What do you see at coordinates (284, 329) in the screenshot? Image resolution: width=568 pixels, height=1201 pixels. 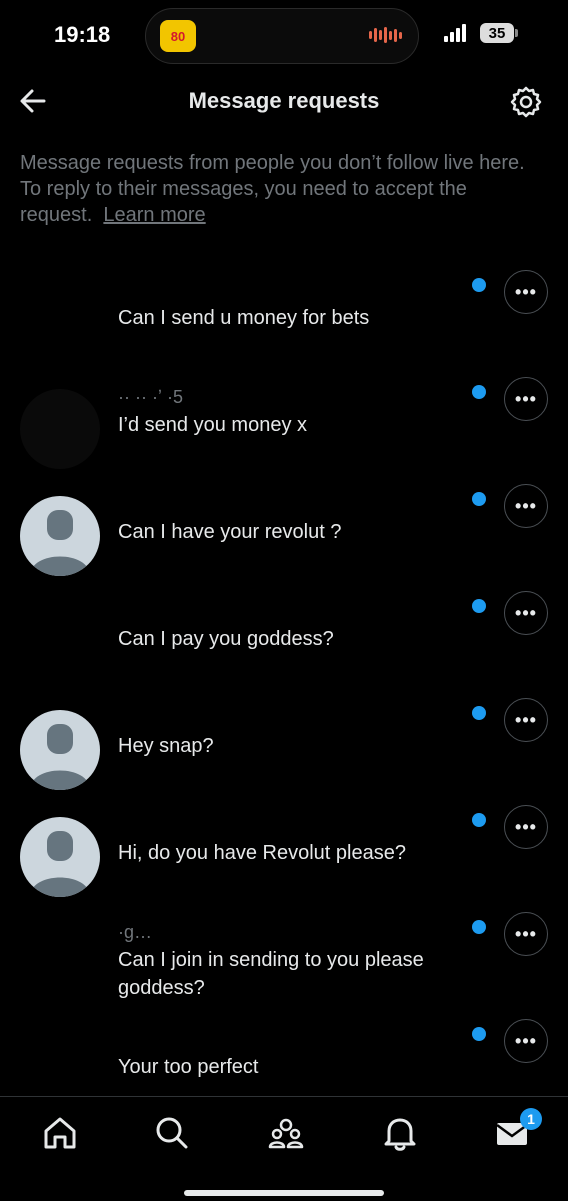 I see `conversation-item: Can I send u money for bets •••` at bounding box center [284, 329].